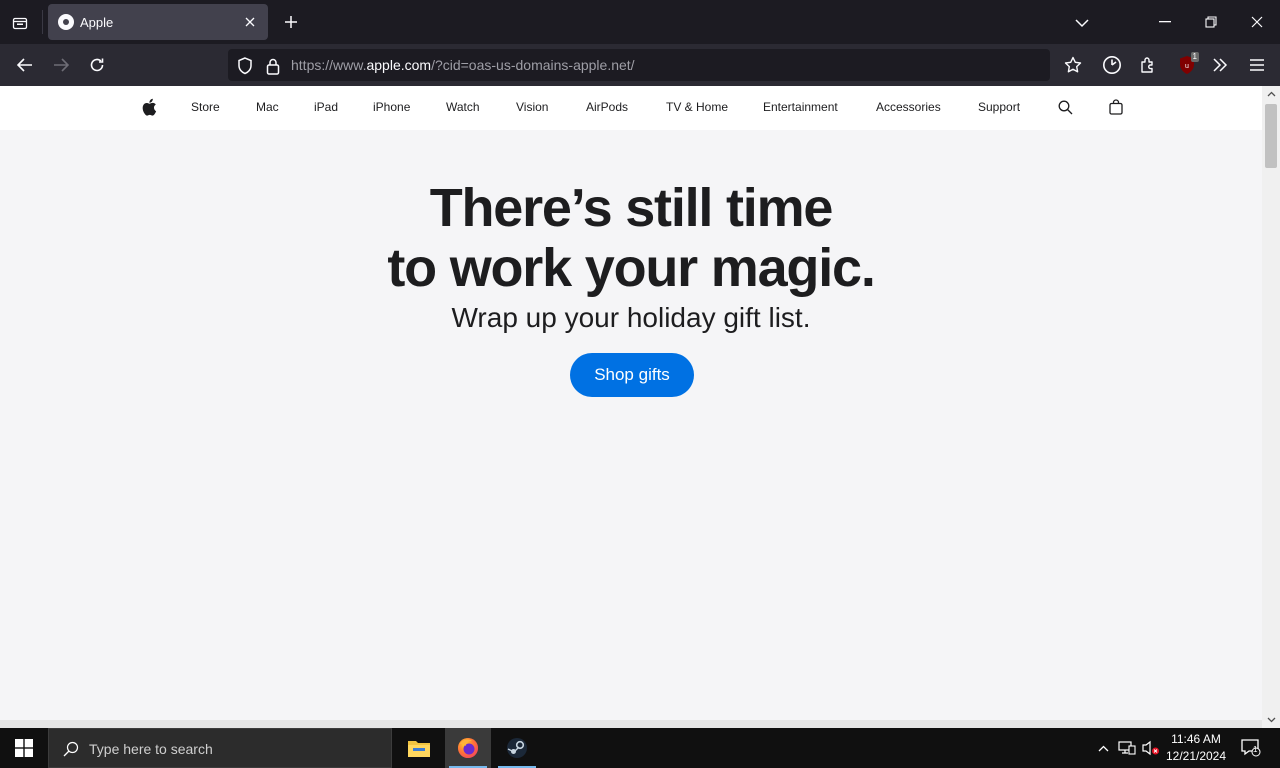  Describe the element at coordinates (463, 107) in the screenshot. I see `nav-item-watch: Watch` at that location.